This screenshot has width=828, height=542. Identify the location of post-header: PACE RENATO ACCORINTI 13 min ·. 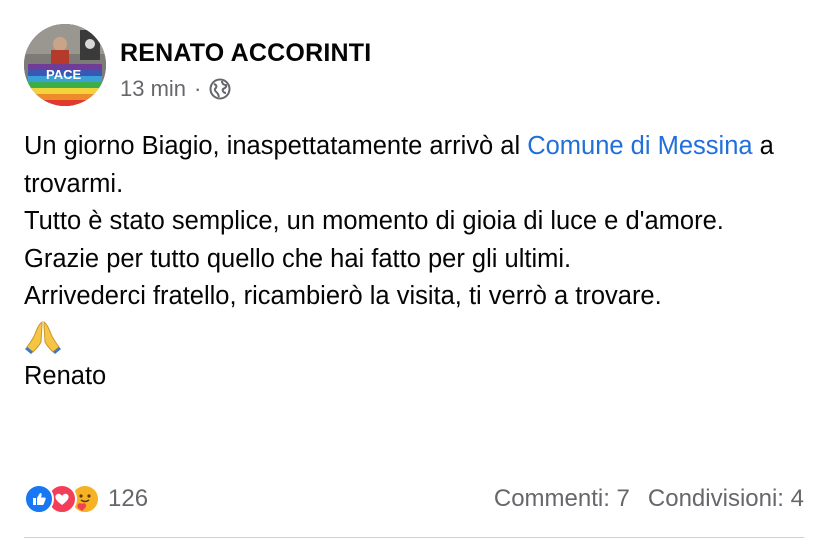
(197, 69).